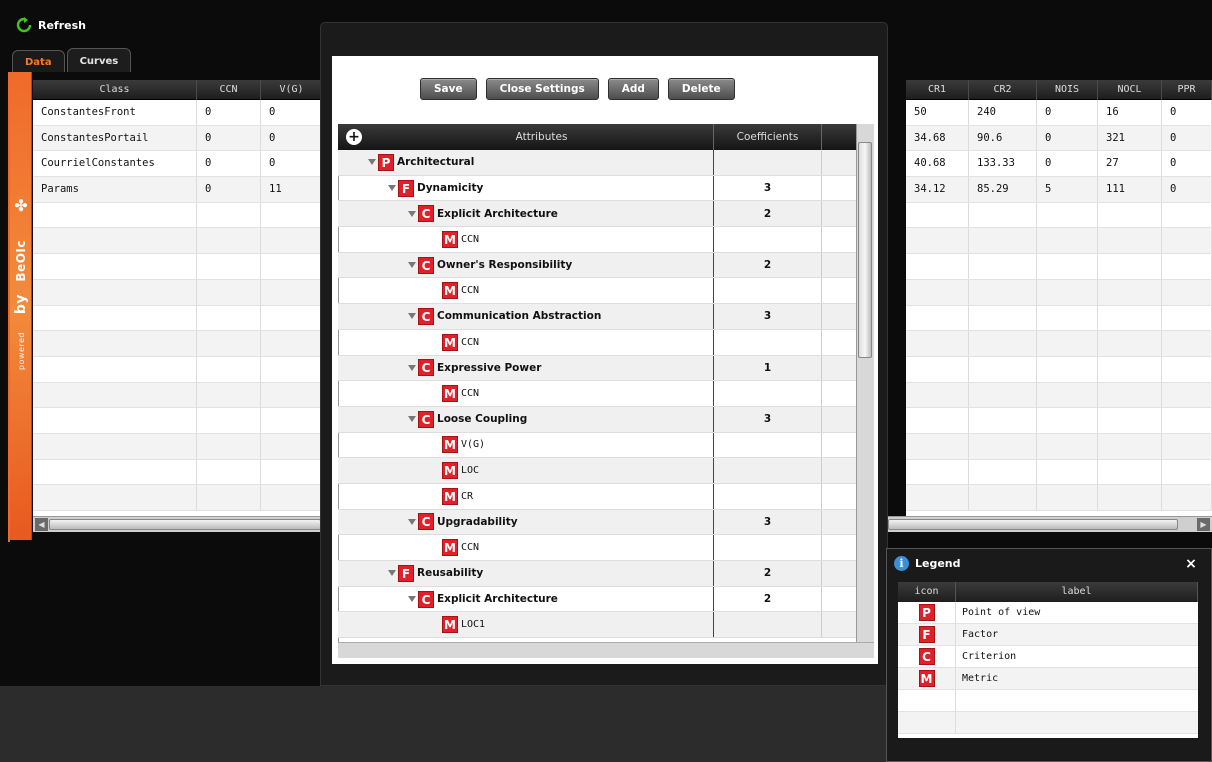 The image size is (1212, 762). What do you see at coordinates (1059, 113) in the screenshot?
I see `table-row: 50 240 0 16 0` at bounding box center [1059, 113].